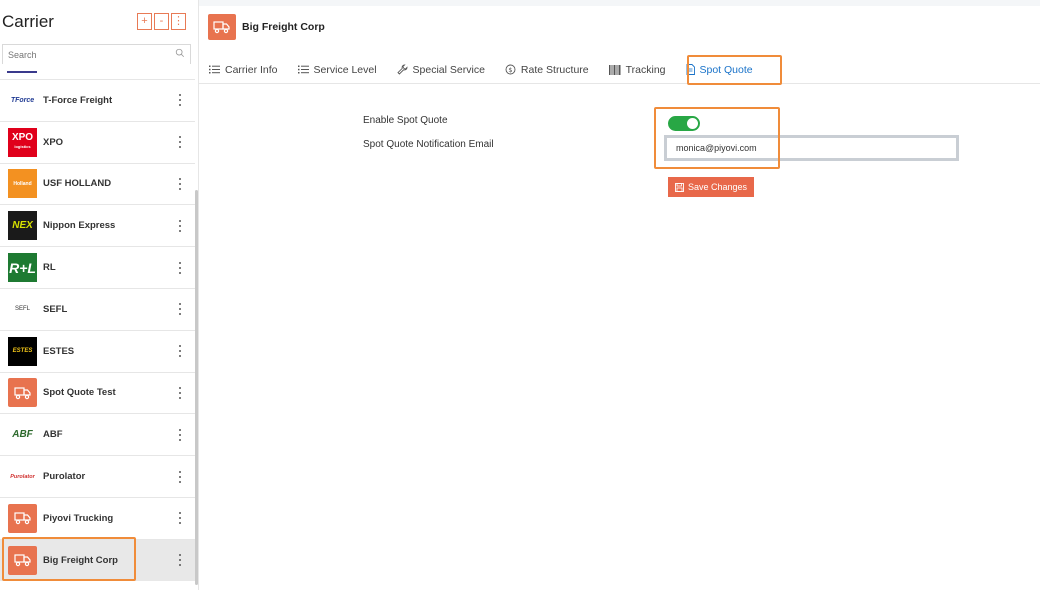  What do you see at coordinates (22, 351) in the screenshot?
I see `estes-logo: ESTES` at bounding box center [22, 351].